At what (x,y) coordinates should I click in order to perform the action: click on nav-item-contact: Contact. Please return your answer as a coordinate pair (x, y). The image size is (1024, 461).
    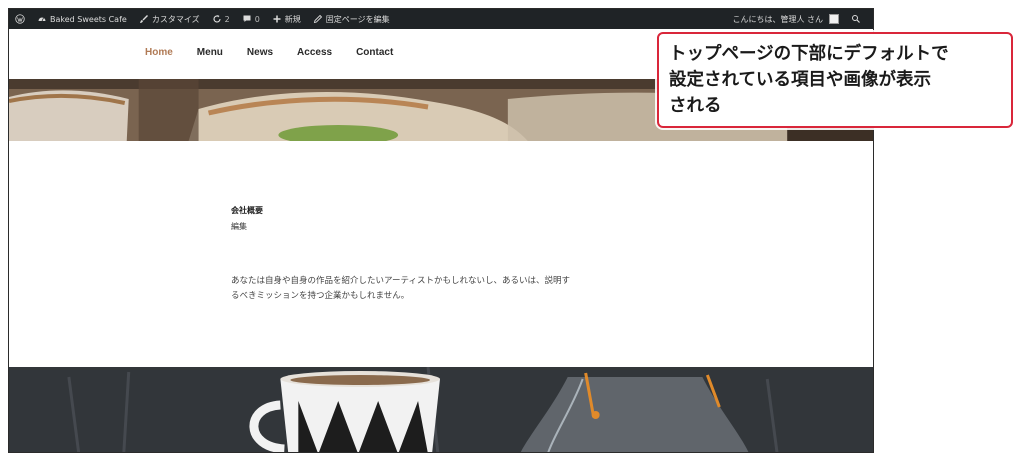
    Looking at the image, I should click on (374, 52).